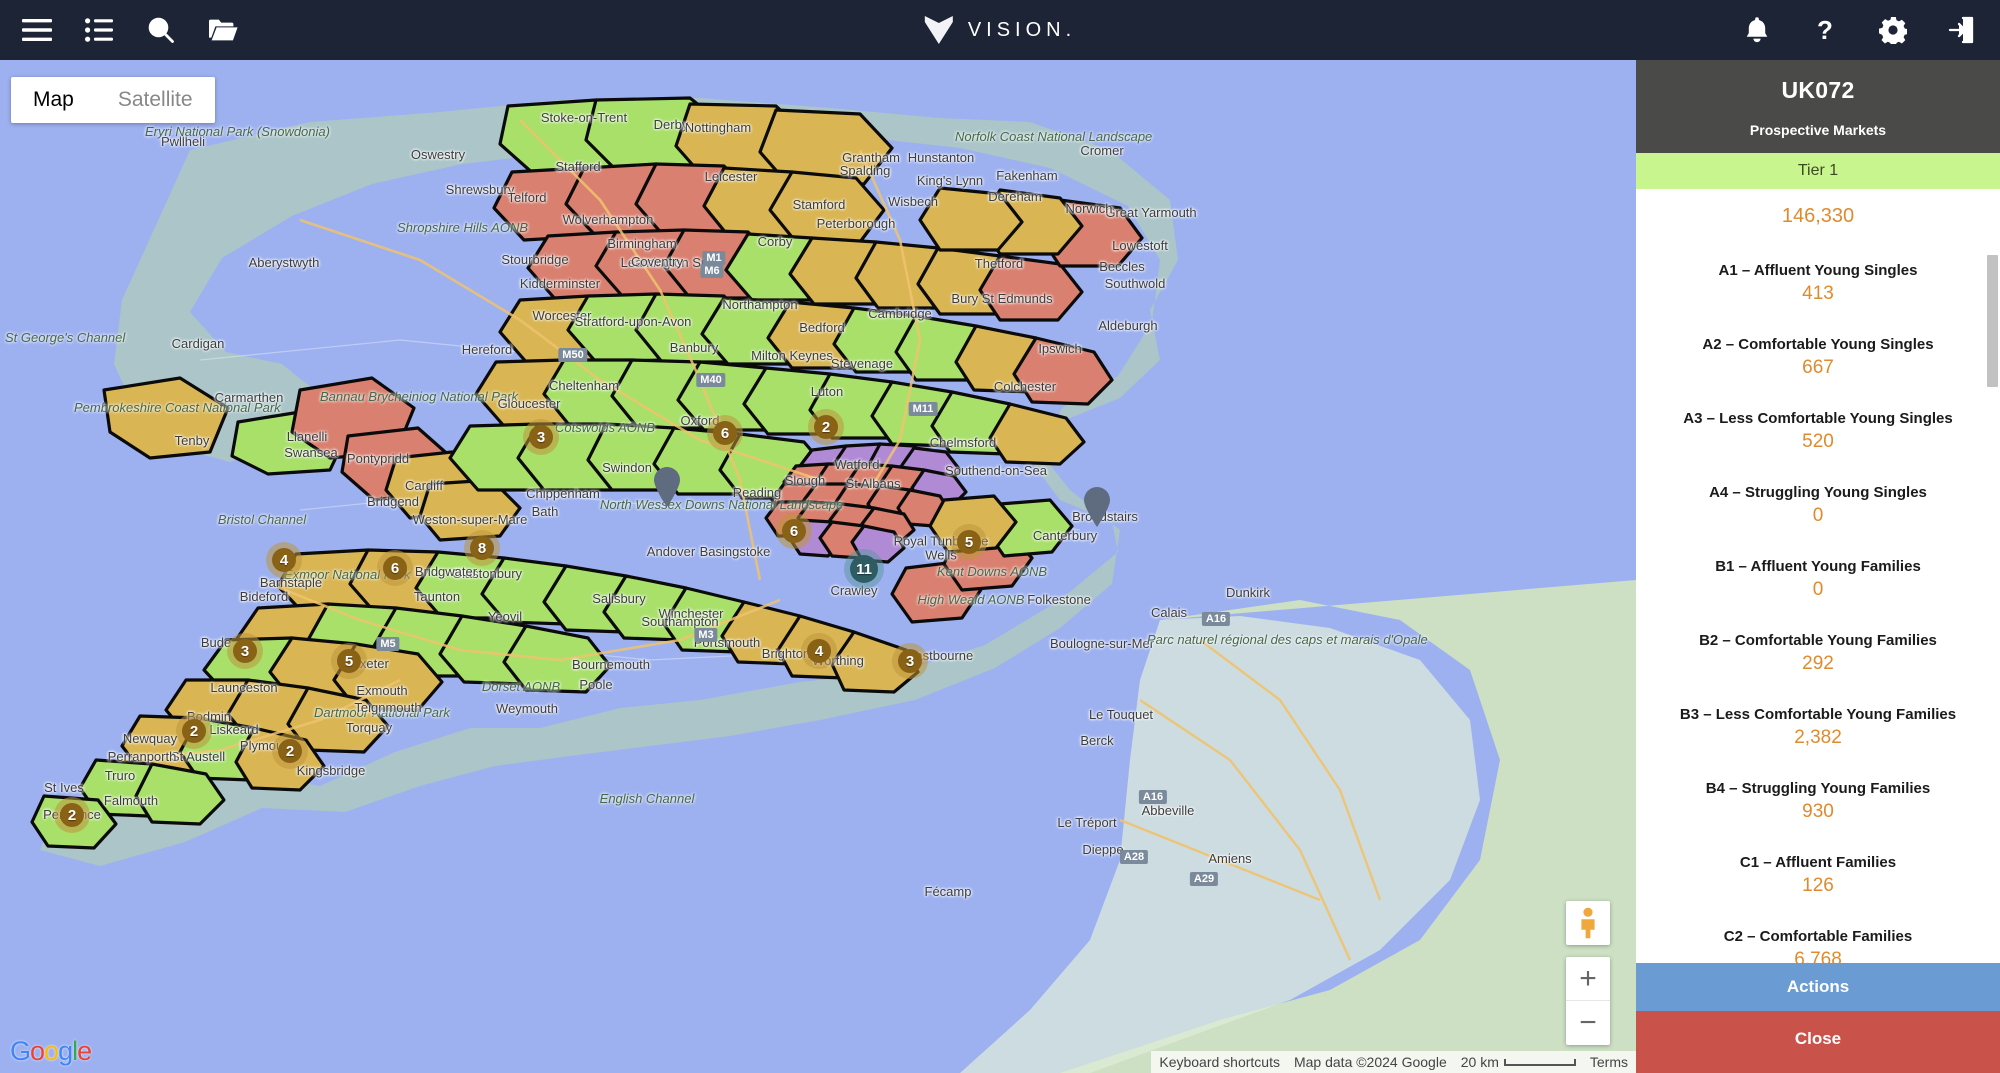 This screenshot has height=1073, width=2000. I want to click on segment-row: A1 – Affluent Young Singles 413, so click(1818, 283).